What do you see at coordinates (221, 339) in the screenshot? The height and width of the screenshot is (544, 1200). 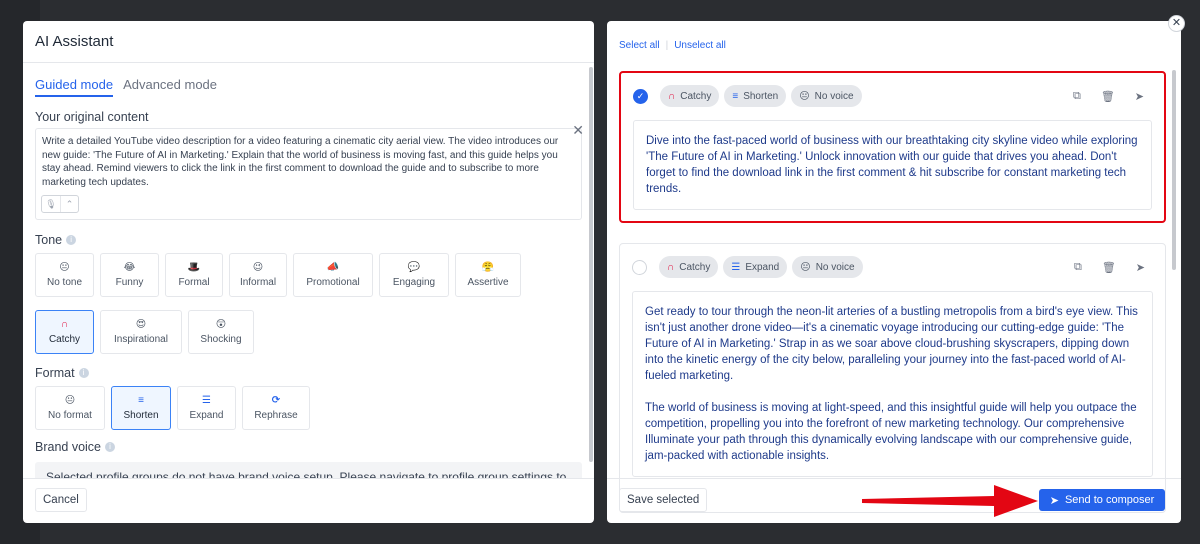 I see `chip-label: Shocking` at bounding box center [221, 339].